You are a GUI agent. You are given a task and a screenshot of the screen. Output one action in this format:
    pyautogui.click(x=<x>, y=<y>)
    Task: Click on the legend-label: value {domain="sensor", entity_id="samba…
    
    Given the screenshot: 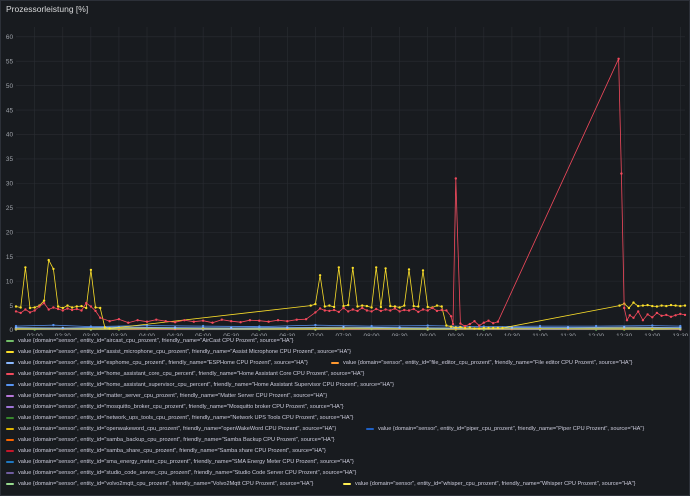 What is the action you would take?
    pyautogui.click(x=172, y=451)
    